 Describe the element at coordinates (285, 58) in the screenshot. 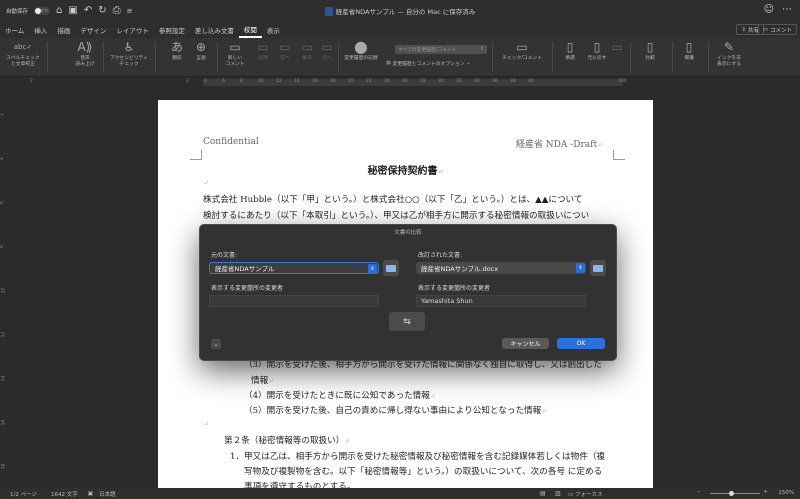

I see `prev-label: 前へ` at that location.